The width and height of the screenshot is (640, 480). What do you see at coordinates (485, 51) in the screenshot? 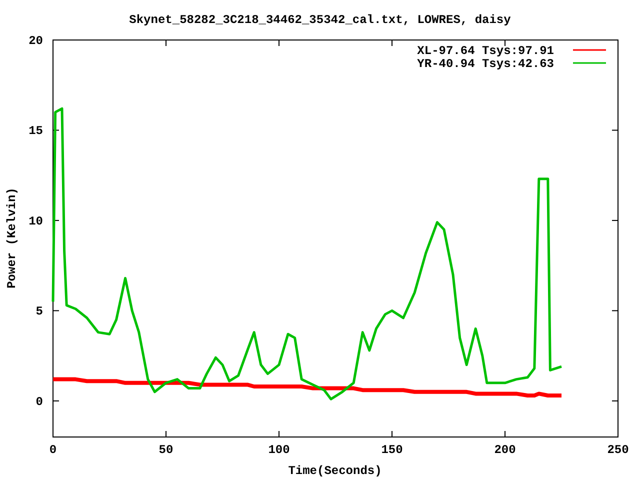
I see `legend-label: XL-97.64 Tsys:97.91` at bounding box center [485, 51].